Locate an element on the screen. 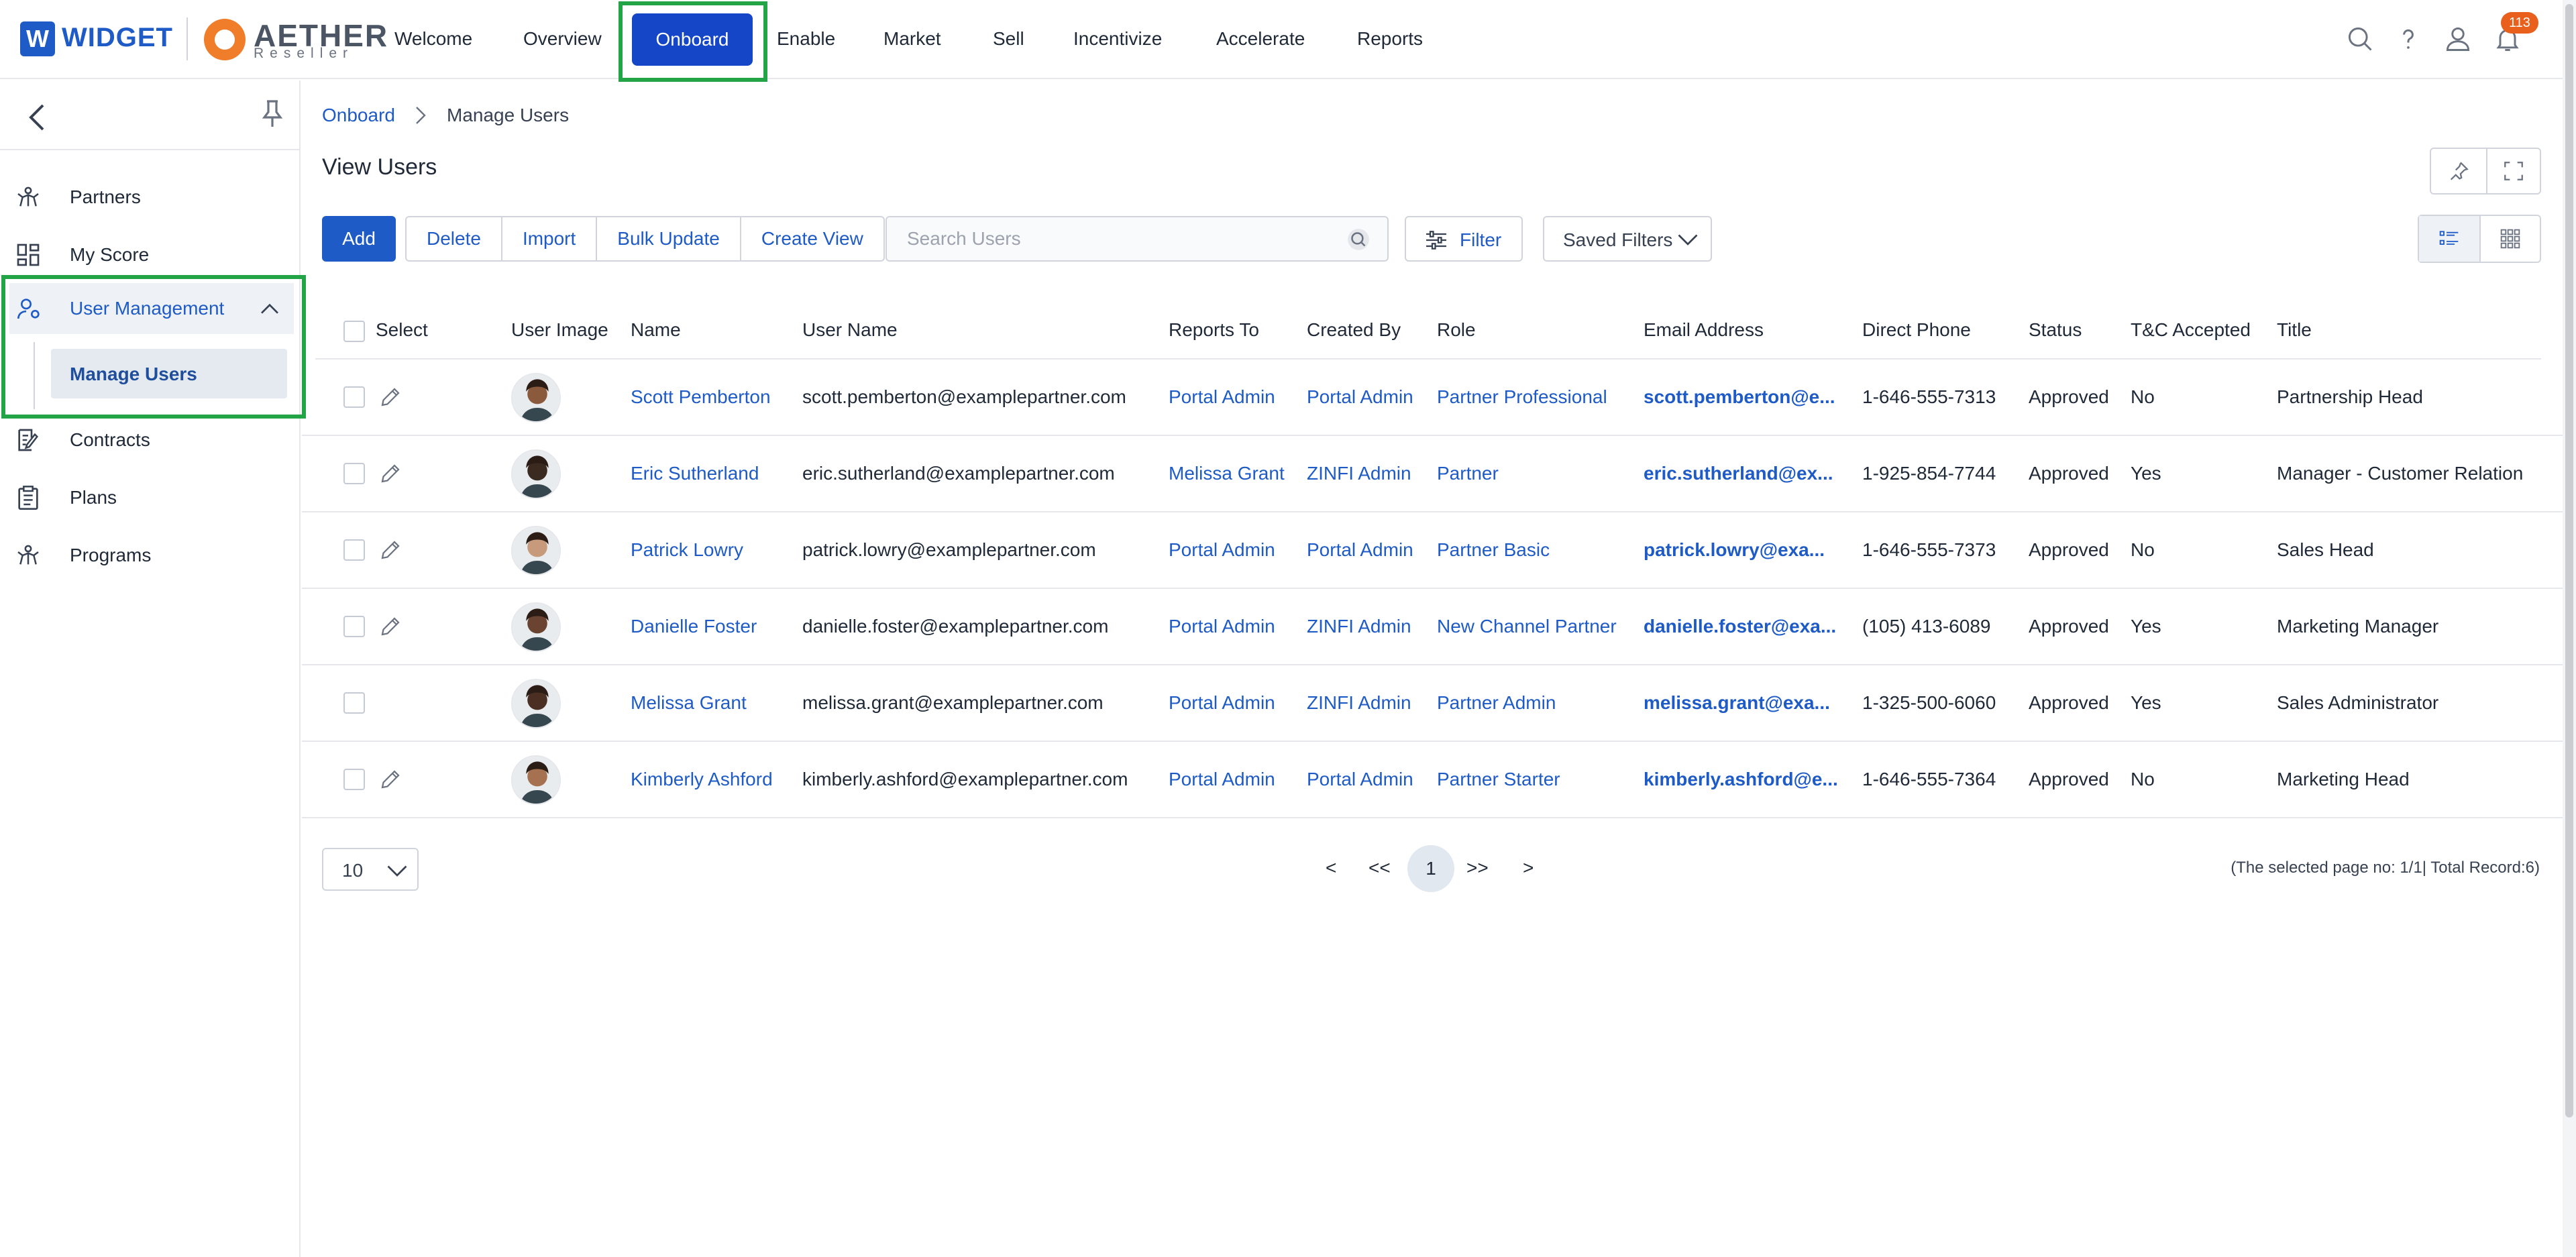  list-view-button is located at coordinates (2449, 239).